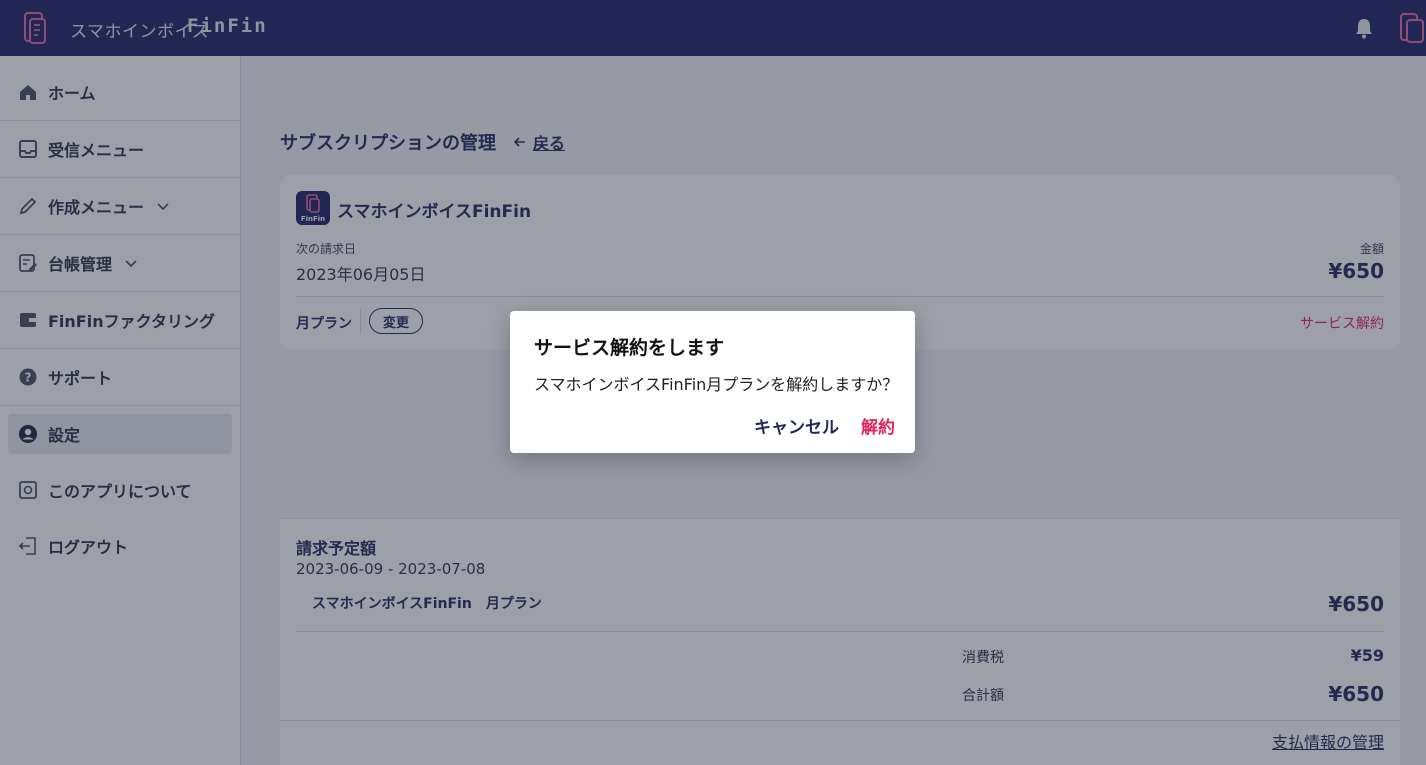 The image size is (1426, 765). I want to click on dialog-message: スマホインボイスFinFin月プランを解約しますか？, so click(716, 384).